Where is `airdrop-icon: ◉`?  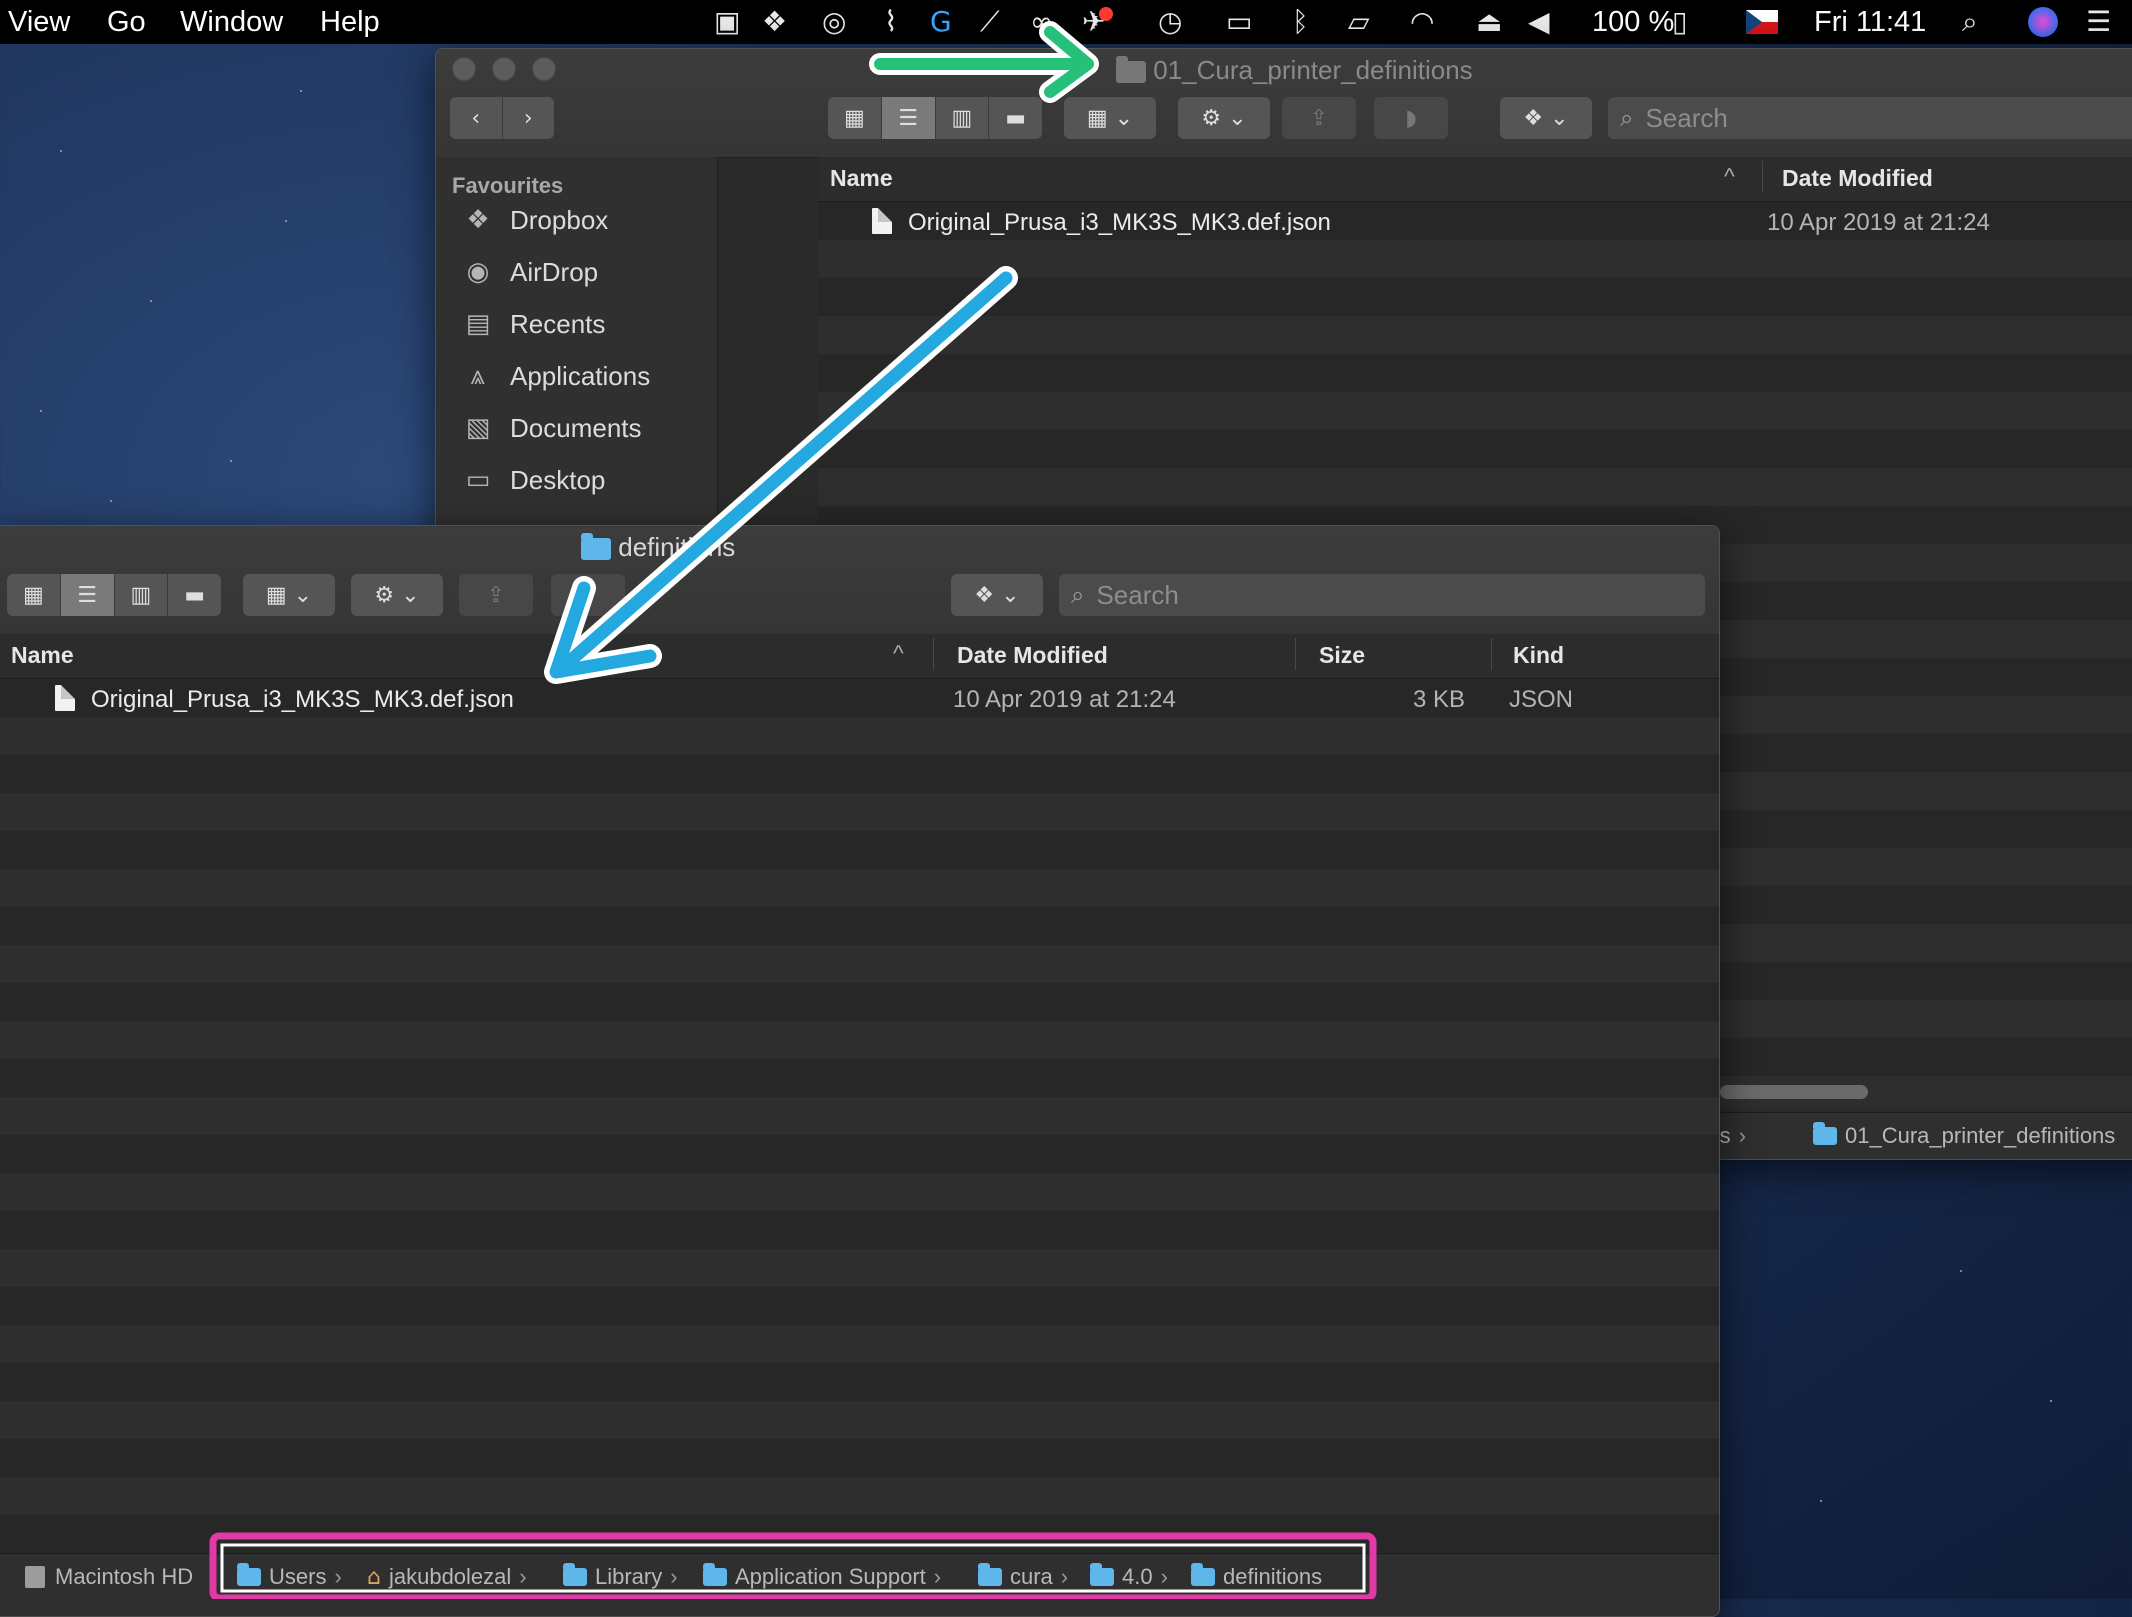 airdrop-icon: ◉ is located at coordinates (478, 272).